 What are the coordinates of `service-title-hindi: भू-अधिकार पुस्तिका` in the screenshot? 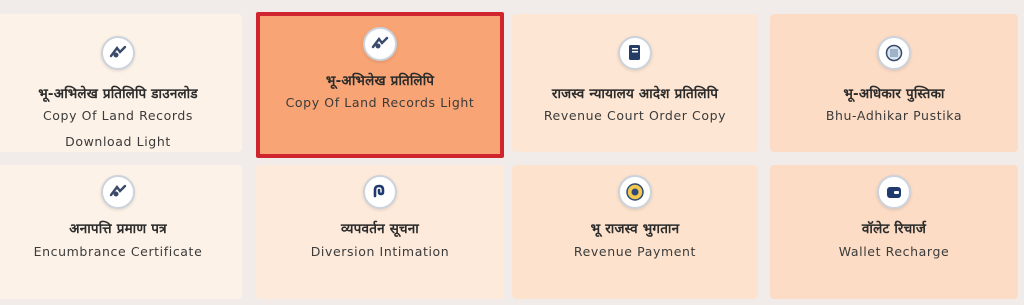 It's located at (894, 94).